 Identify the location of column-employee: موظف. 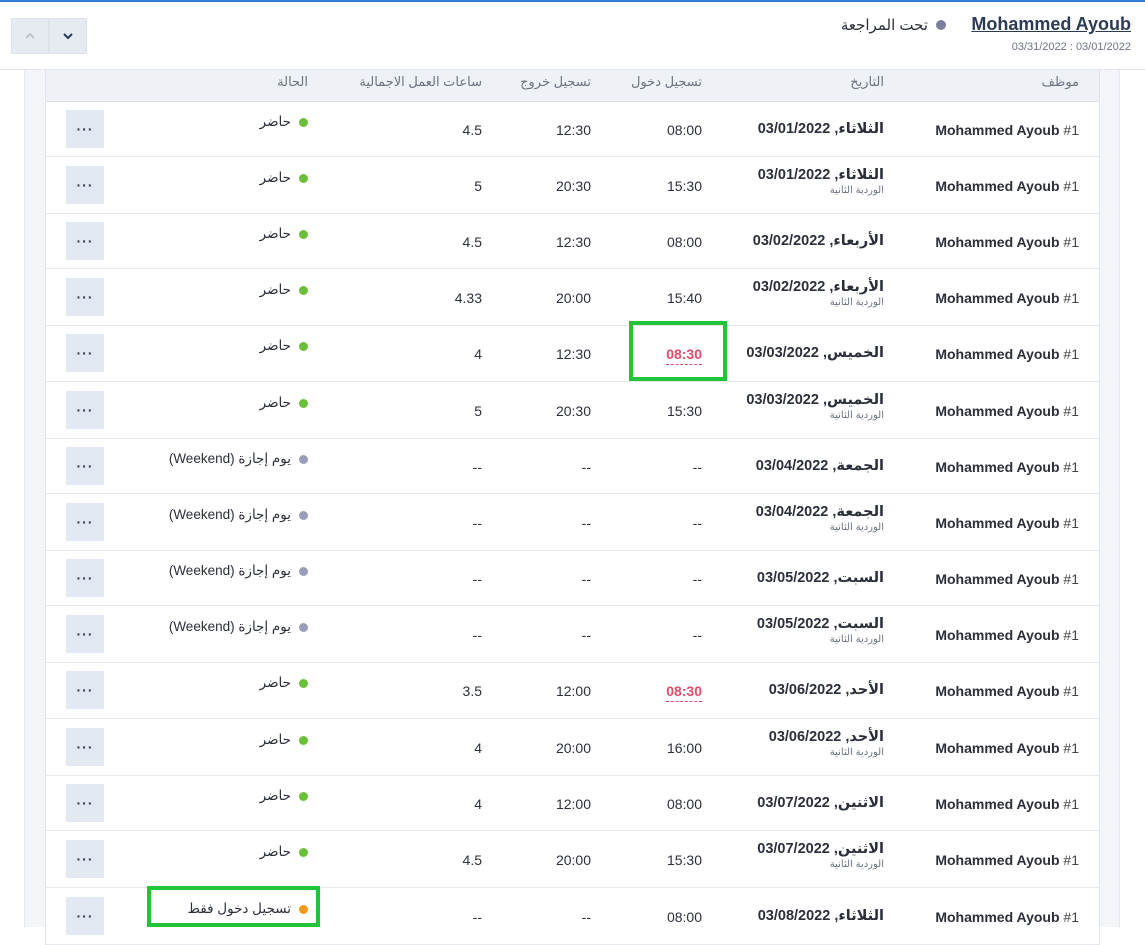
(1060, 82).